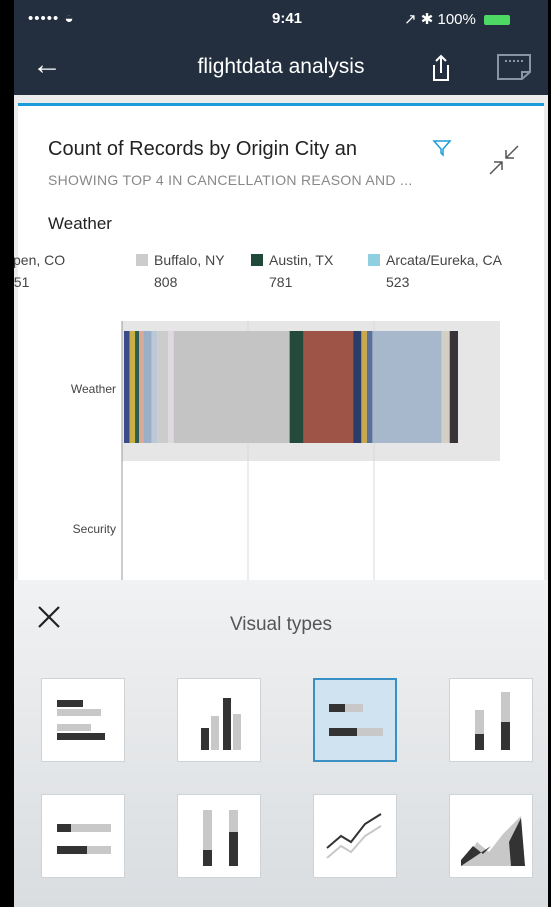  What do you see at coordinates (410, 19) in the screenshot?
I see `location-icon: ↗` at bounding box center [410, 19].